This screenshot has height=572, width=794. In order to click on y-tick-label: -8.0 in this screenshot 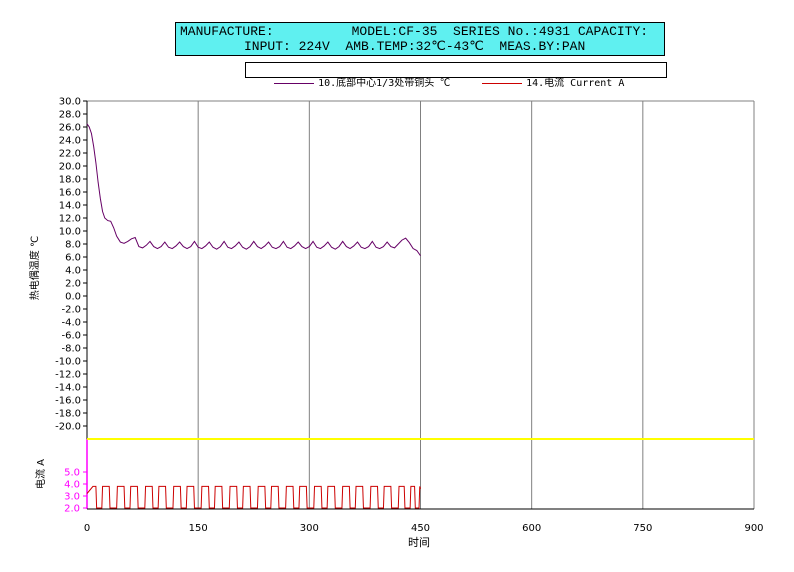, I will do `click(71, 349)`.